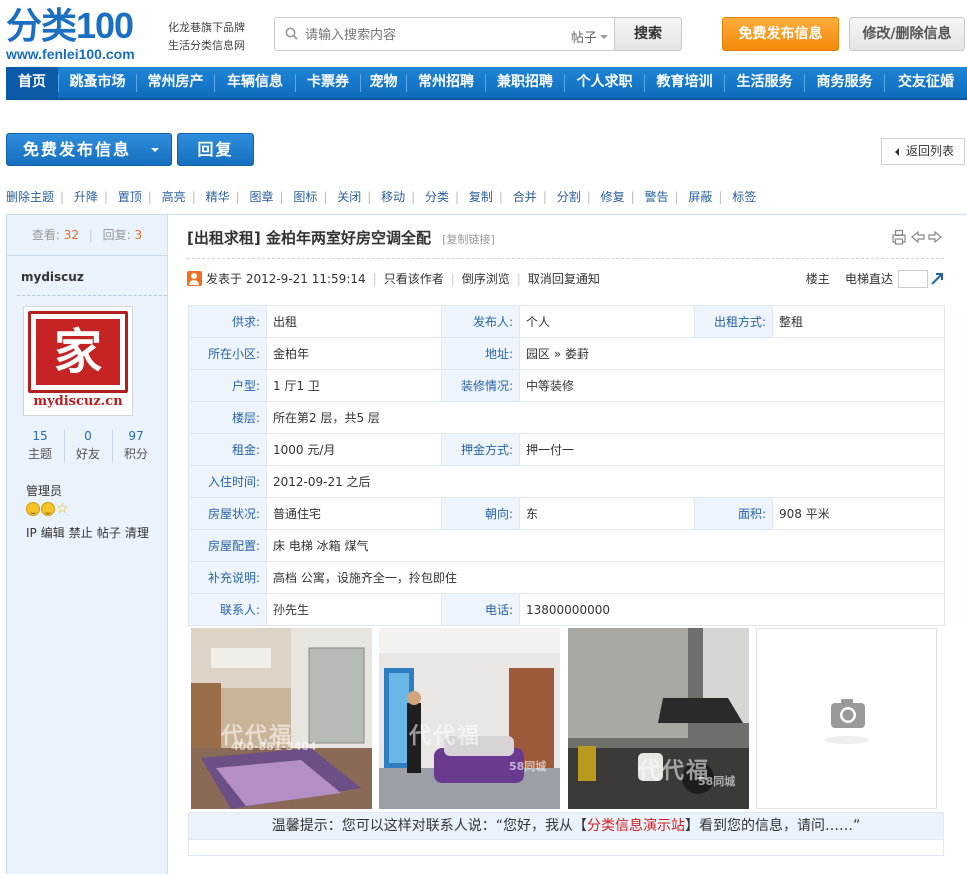  What do you see at coordinates (446, 82) in the screenshot?
I see `nav-item-jobs: 常州招聘` at bounding box center [446, 82].